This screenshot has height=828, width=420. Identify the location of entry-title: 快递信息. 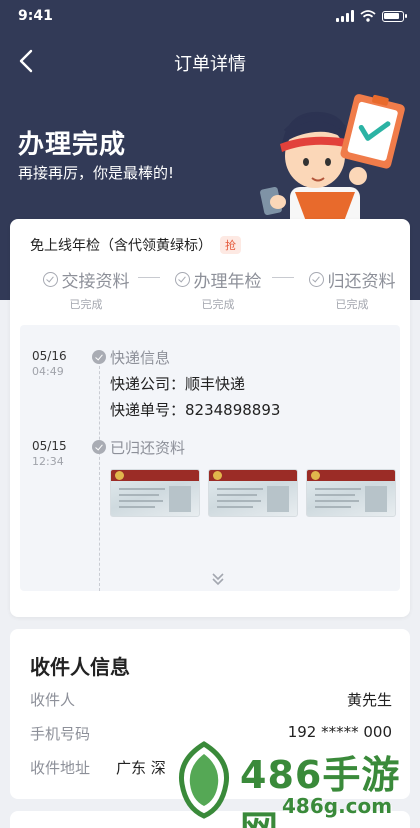
(140, 358).